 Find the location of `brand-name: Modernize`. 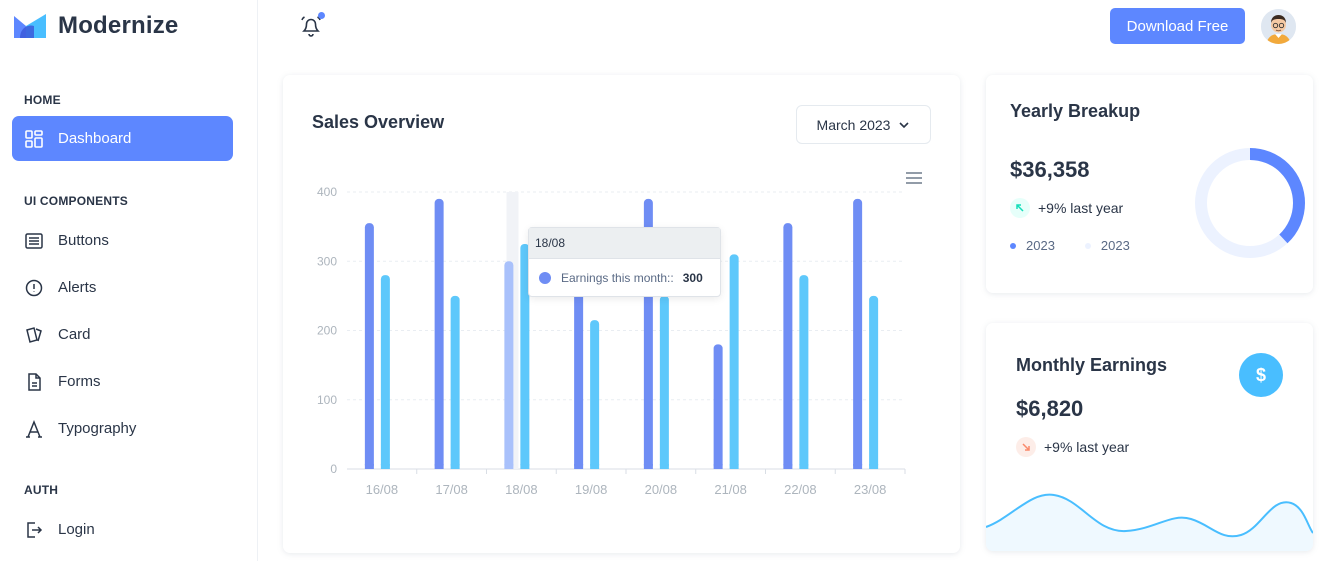

brand-name: Modernize is located at coordinates (118, 25).